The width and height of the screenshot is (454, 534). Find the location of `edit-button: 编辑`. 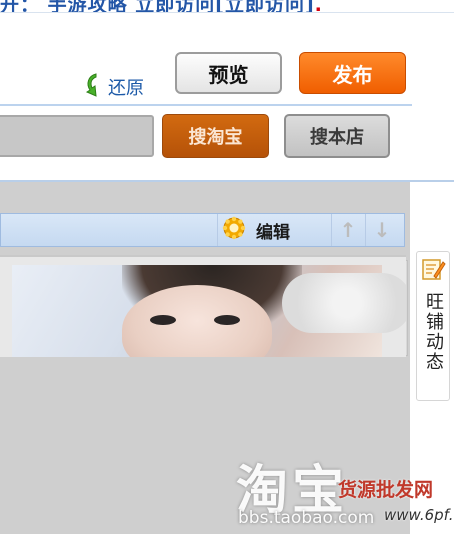

edit-button: 编辑 is located at coordinates (253, 230).